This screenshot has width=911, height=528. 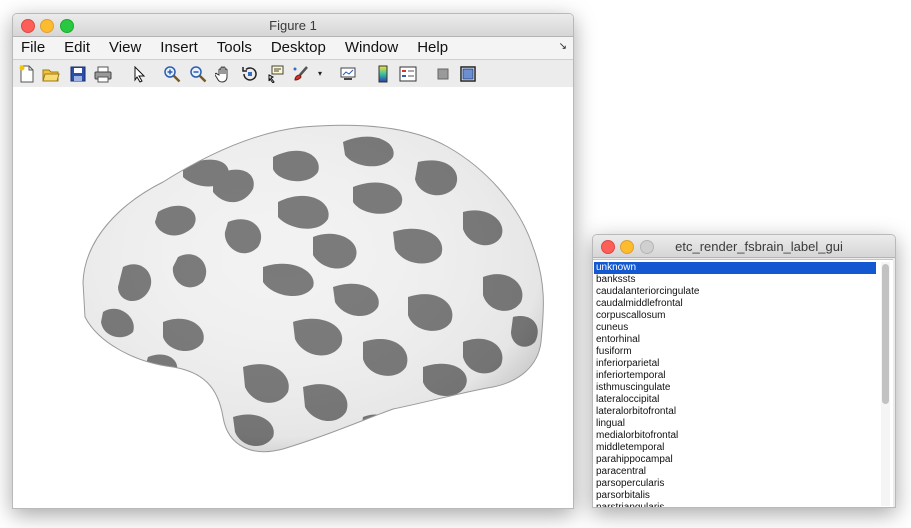 I want to click on list-item: entorhinal, so click(x=735, y=340).